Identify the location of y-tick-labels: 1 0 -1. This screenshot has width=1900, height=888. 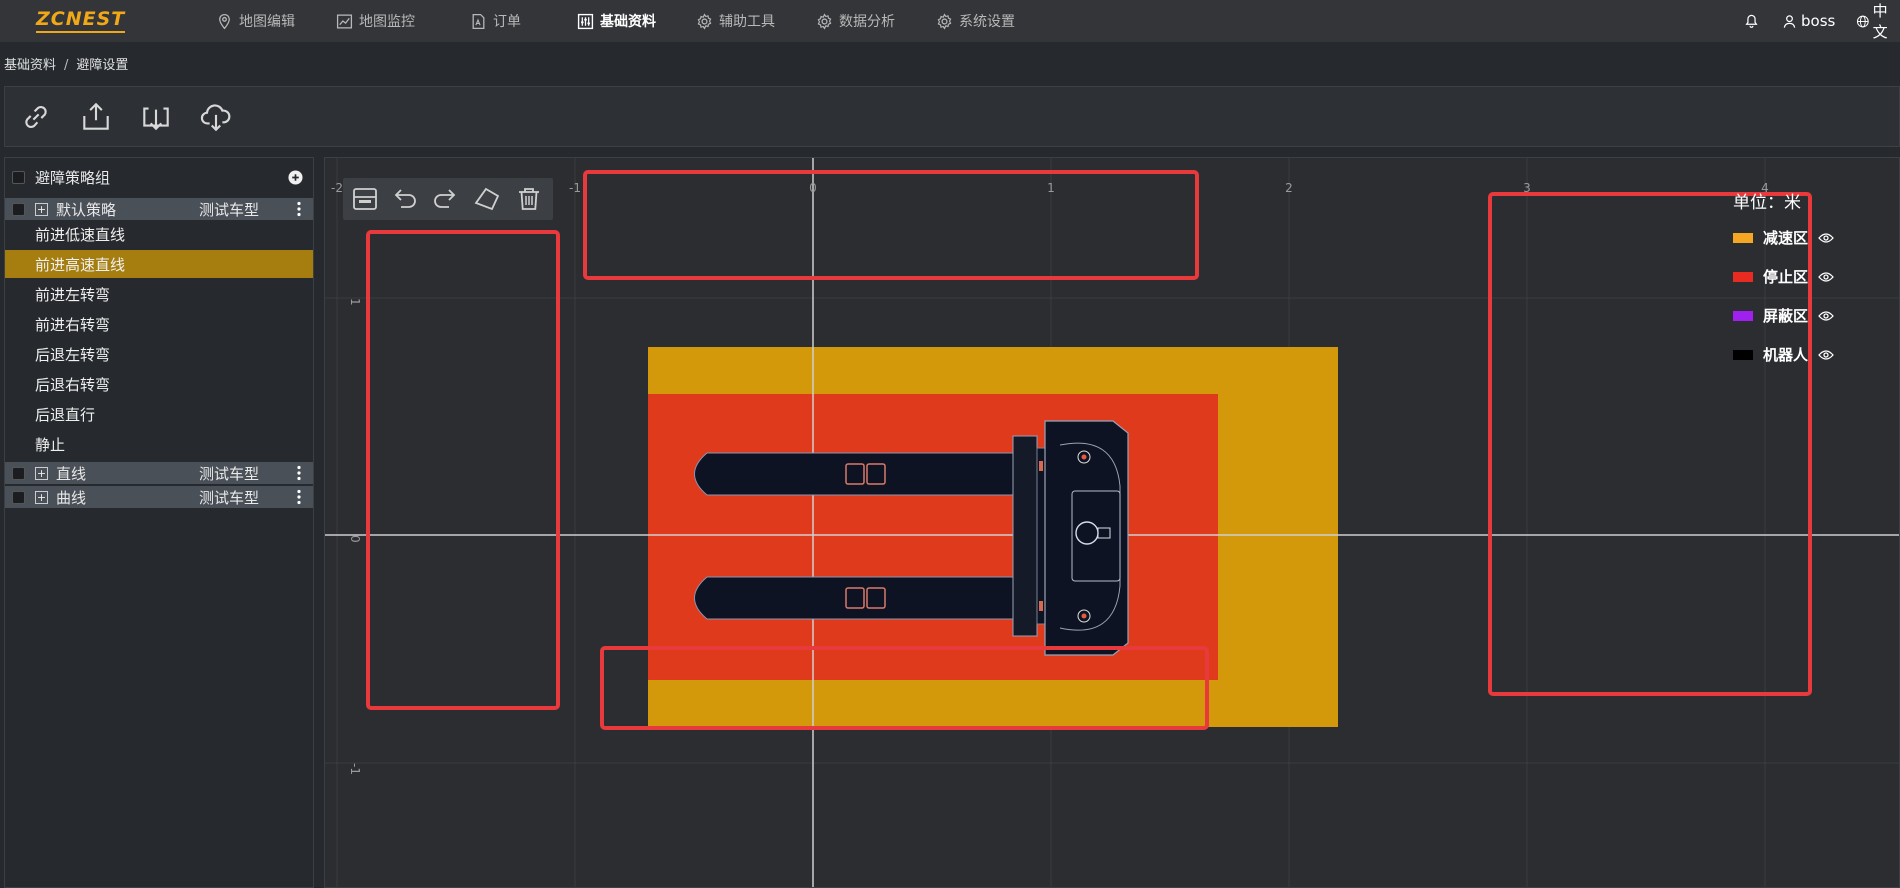
(355, 536).